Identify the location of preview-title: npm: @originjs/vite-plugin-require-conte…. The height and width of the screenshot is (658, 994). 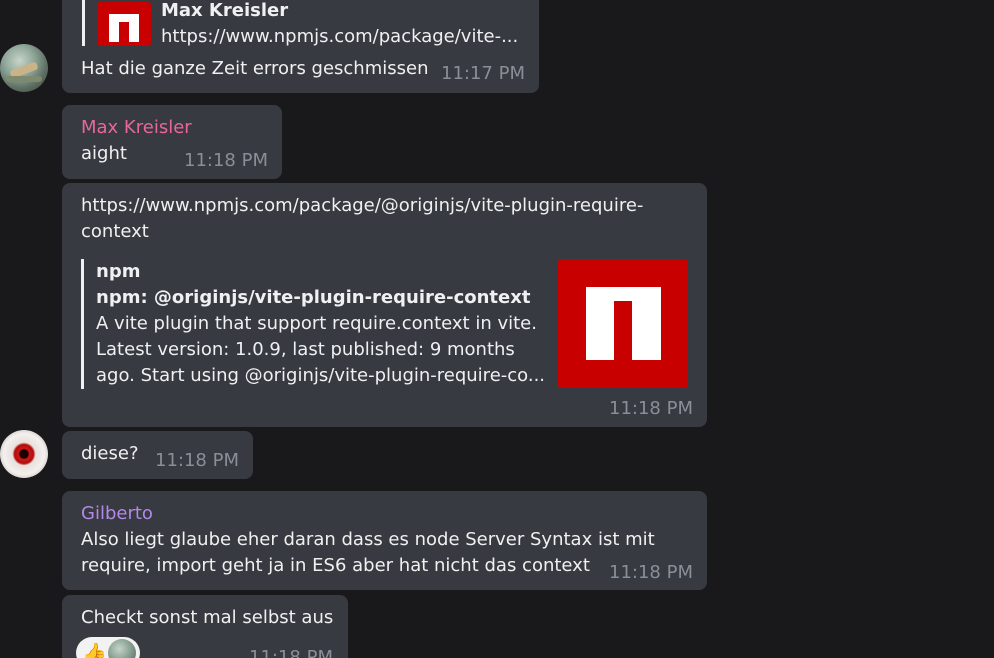
(313, 297).